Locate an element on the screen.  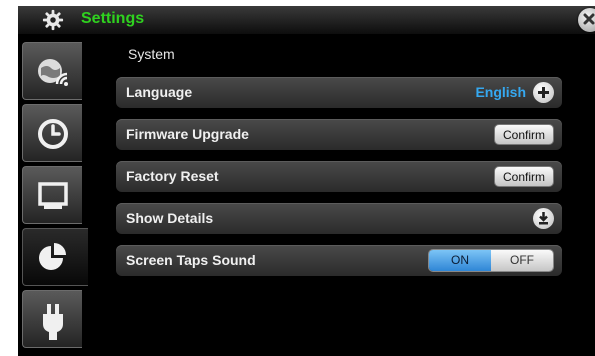
tab-display is located at coordinates (52, 195).